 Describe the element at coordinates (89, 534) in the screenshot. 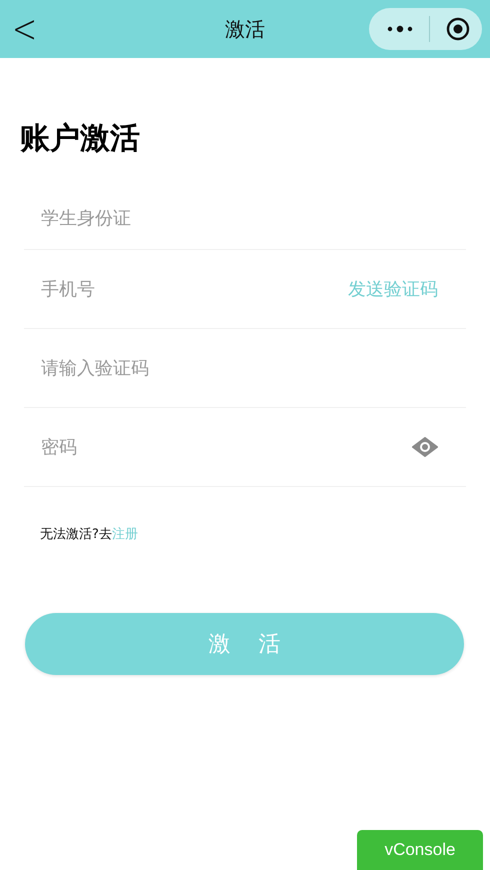

I see `register-prompt: 无法激活?去注册` at that location.